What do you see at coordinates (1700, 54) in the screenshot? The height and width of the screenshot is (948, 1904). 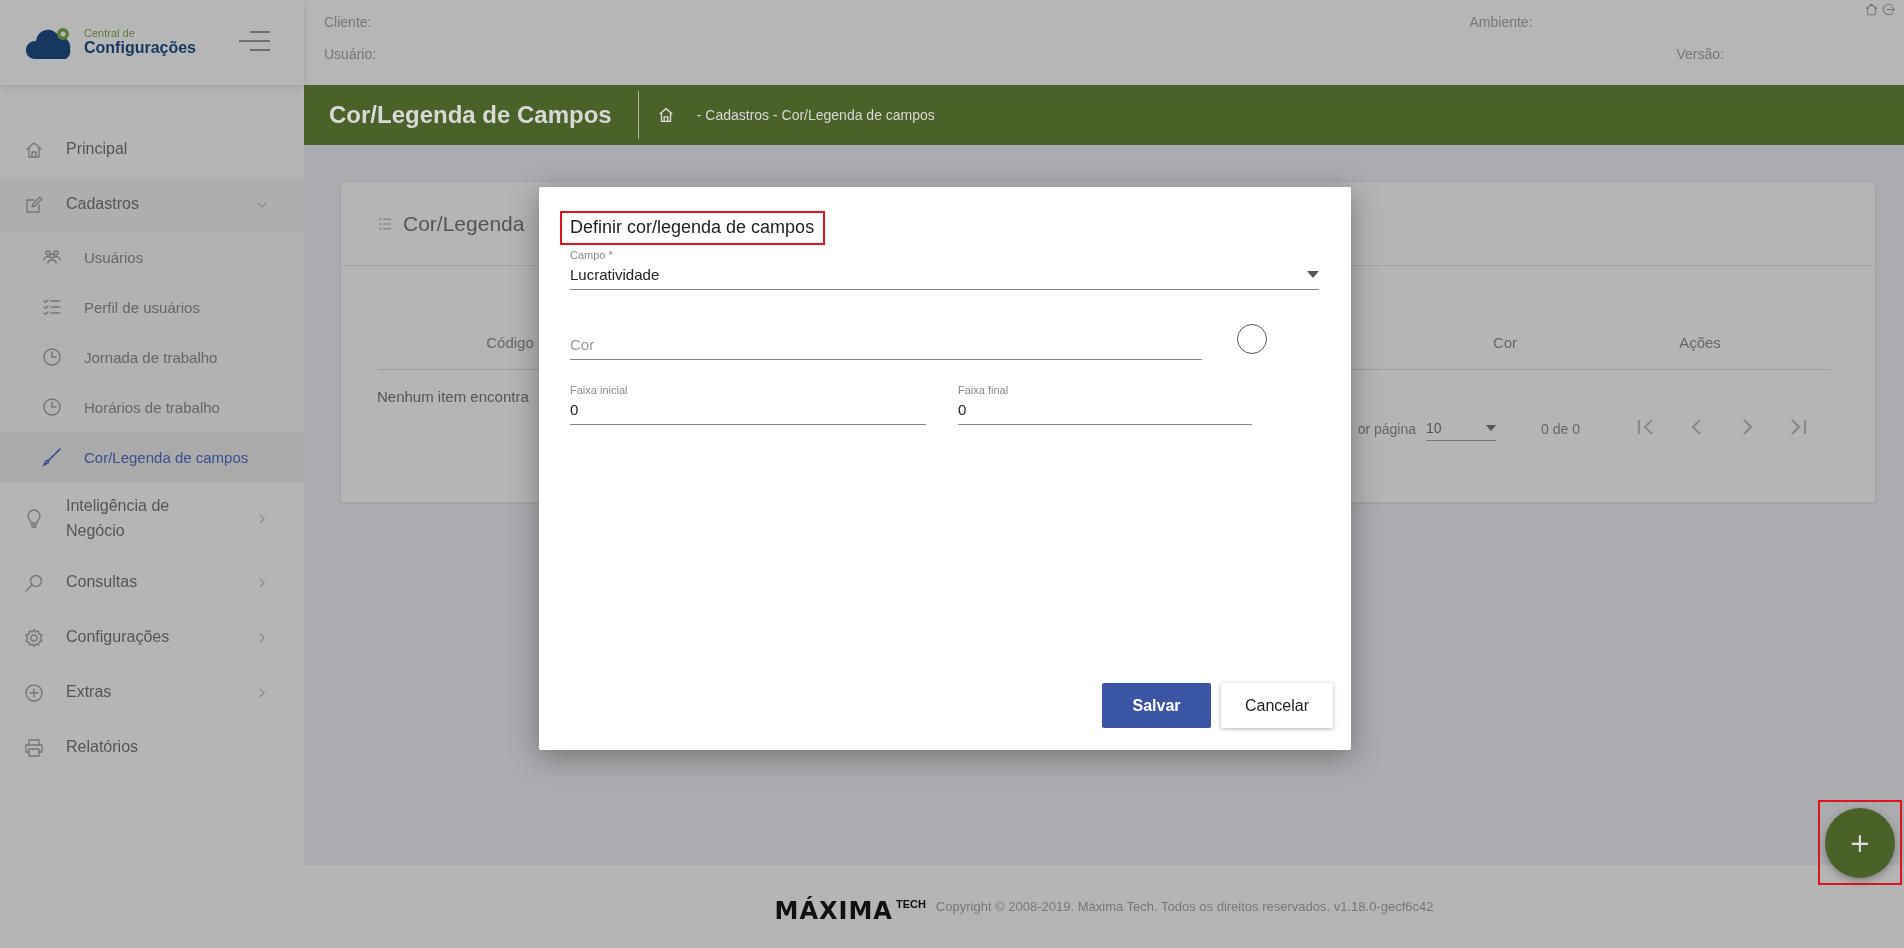 I see `header-label: Versão:` at bounding box center [1700, 54].